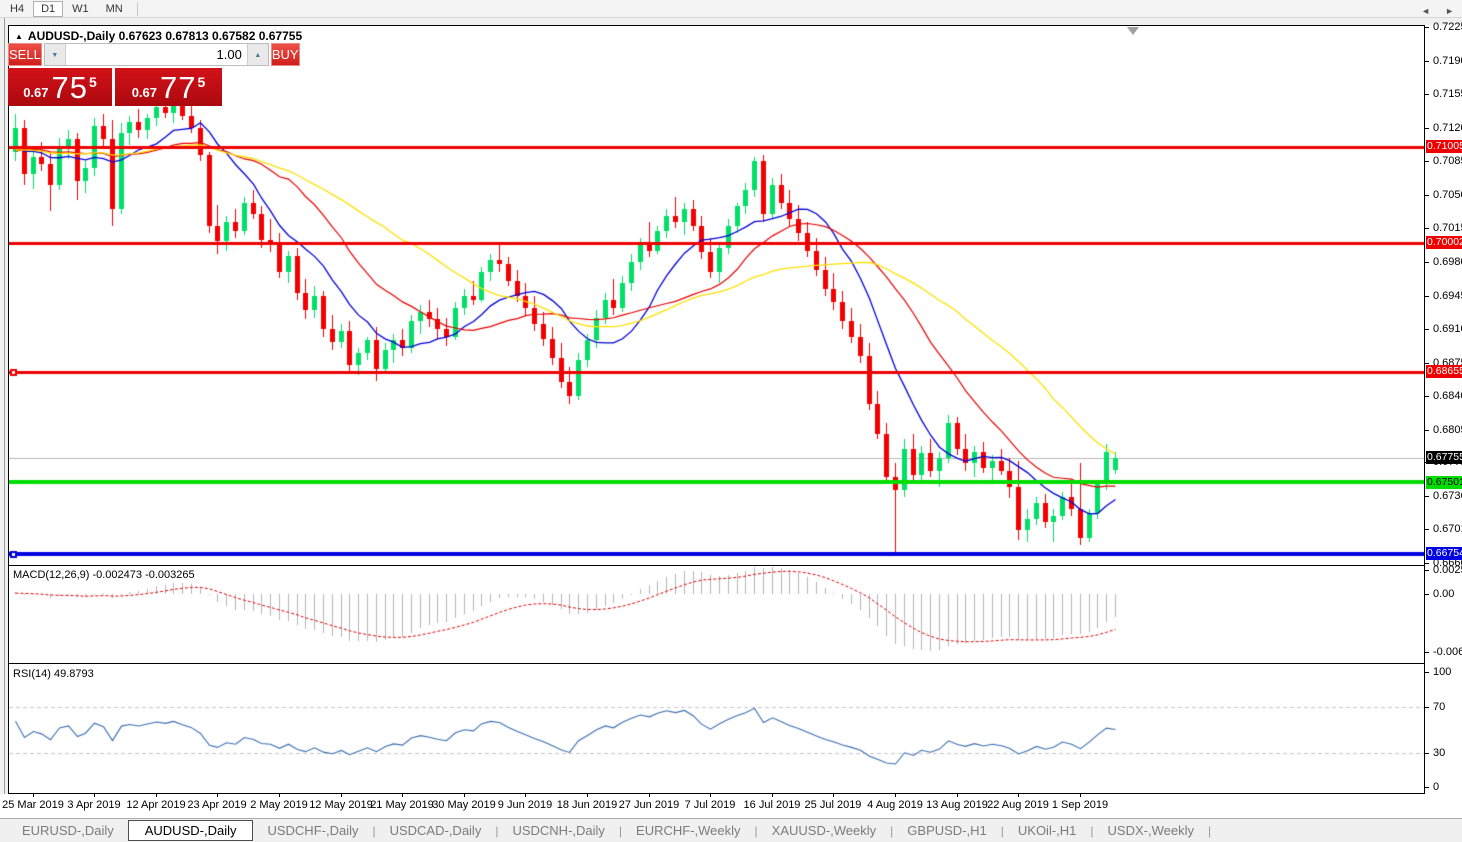 The width and height of the screenshot is (1462, 842). What do you see at coordinates (716, 614) in the screenshot?
I see `macd-canvas` at bounding box center [716, 614].